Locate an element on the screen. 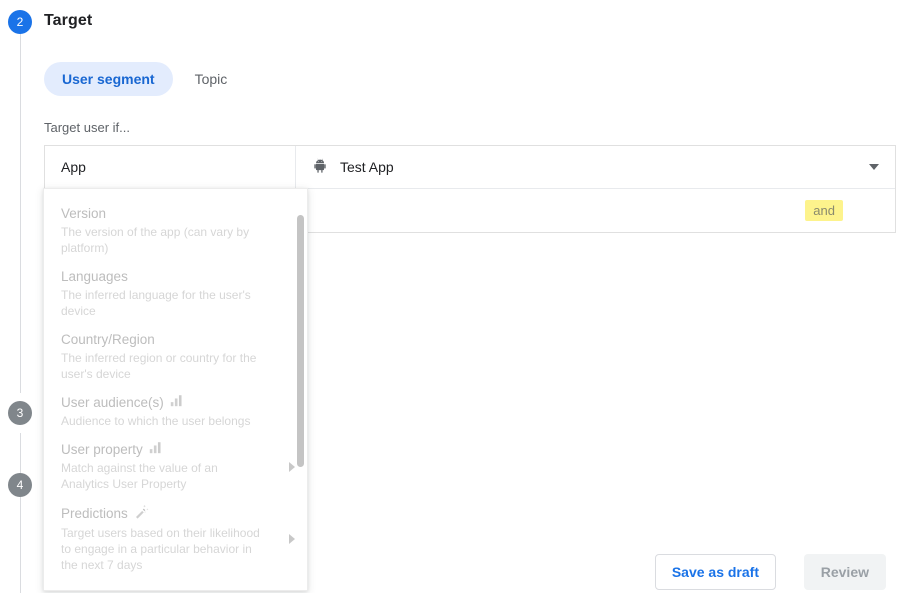 This screenshot has height=593, width=902. dropdown-item-title: Country/Region is located at coordinates (108, 339).